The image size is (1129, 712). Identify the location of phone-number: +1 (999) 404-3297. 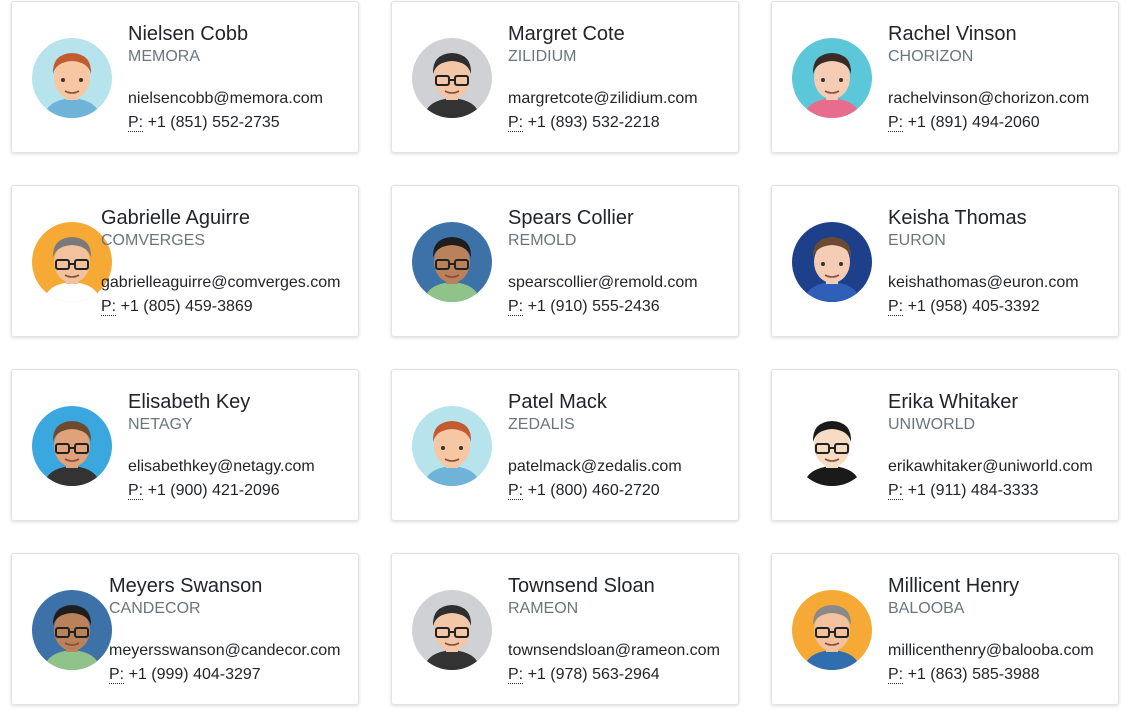
(194, 674).